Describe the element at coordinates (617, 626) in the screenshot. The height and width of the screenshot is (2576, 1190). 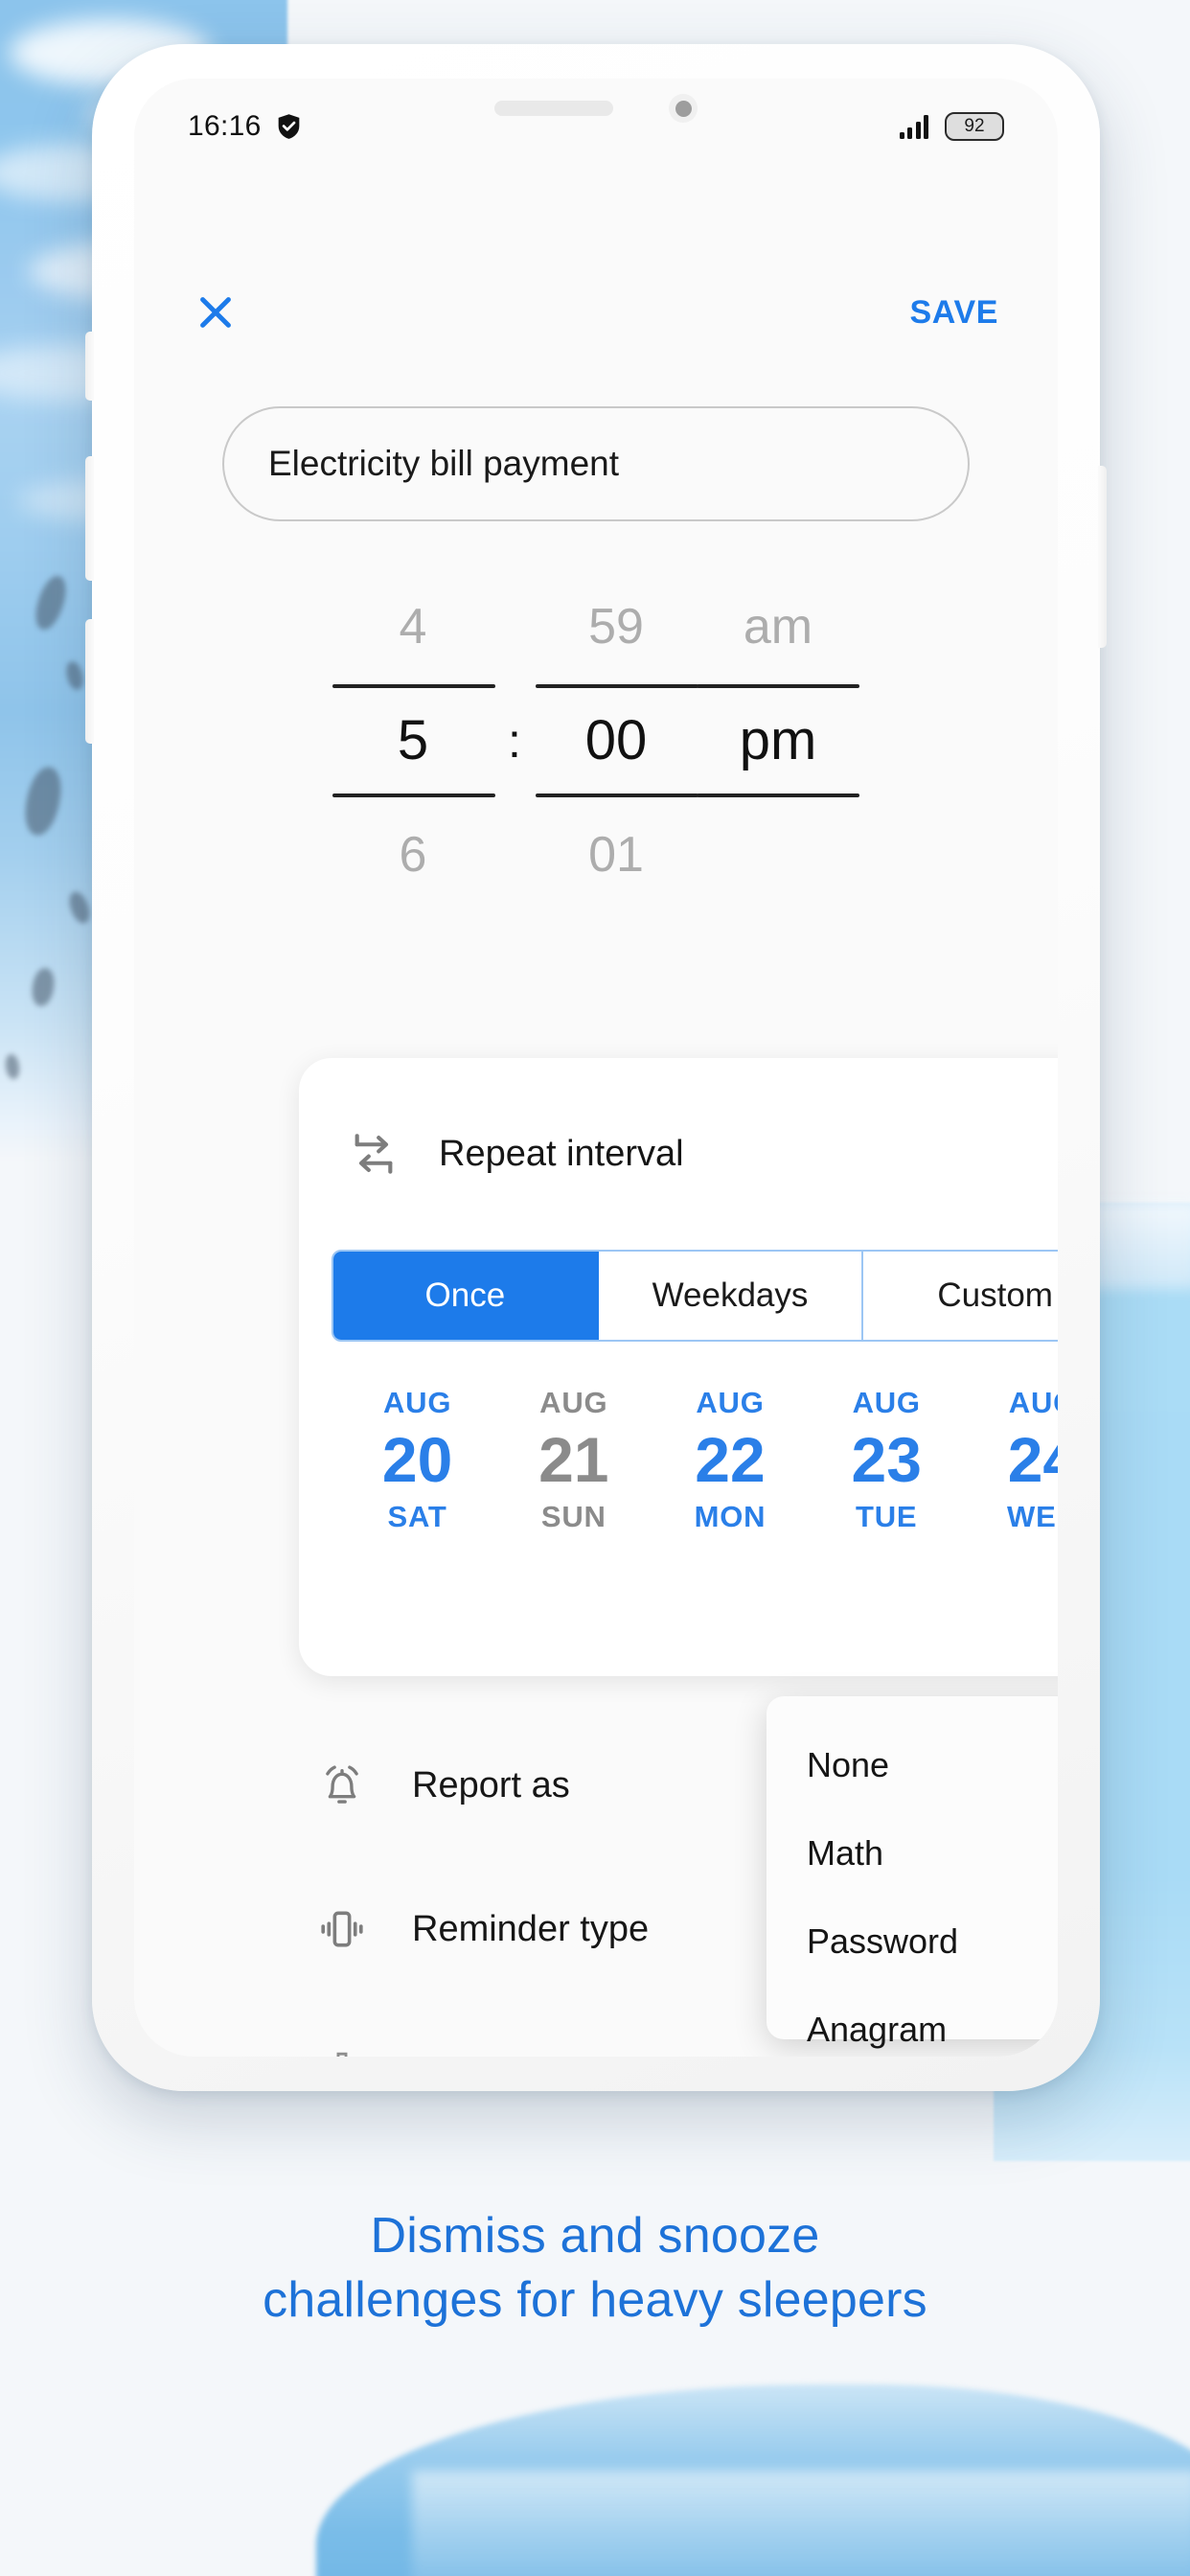
I see `minute-prev: 59` at that location.